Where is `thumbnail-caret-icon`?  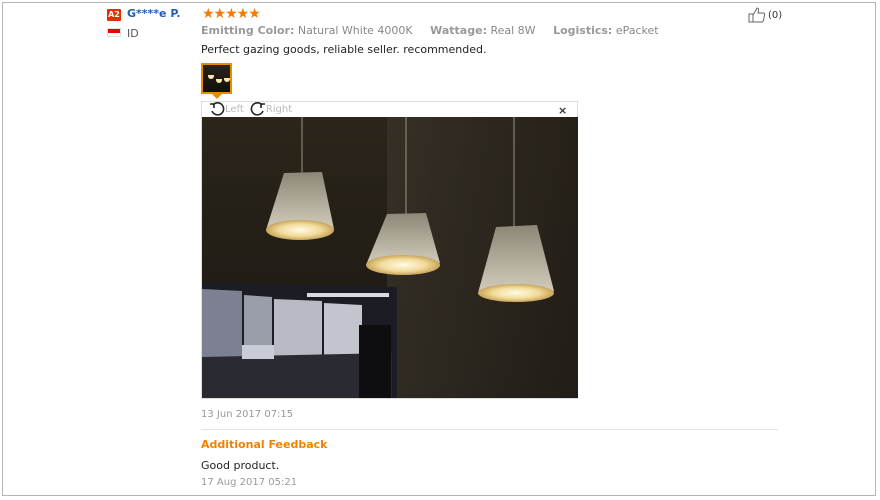
thumbnail-caret-icon is located at coordinates (217, 96).